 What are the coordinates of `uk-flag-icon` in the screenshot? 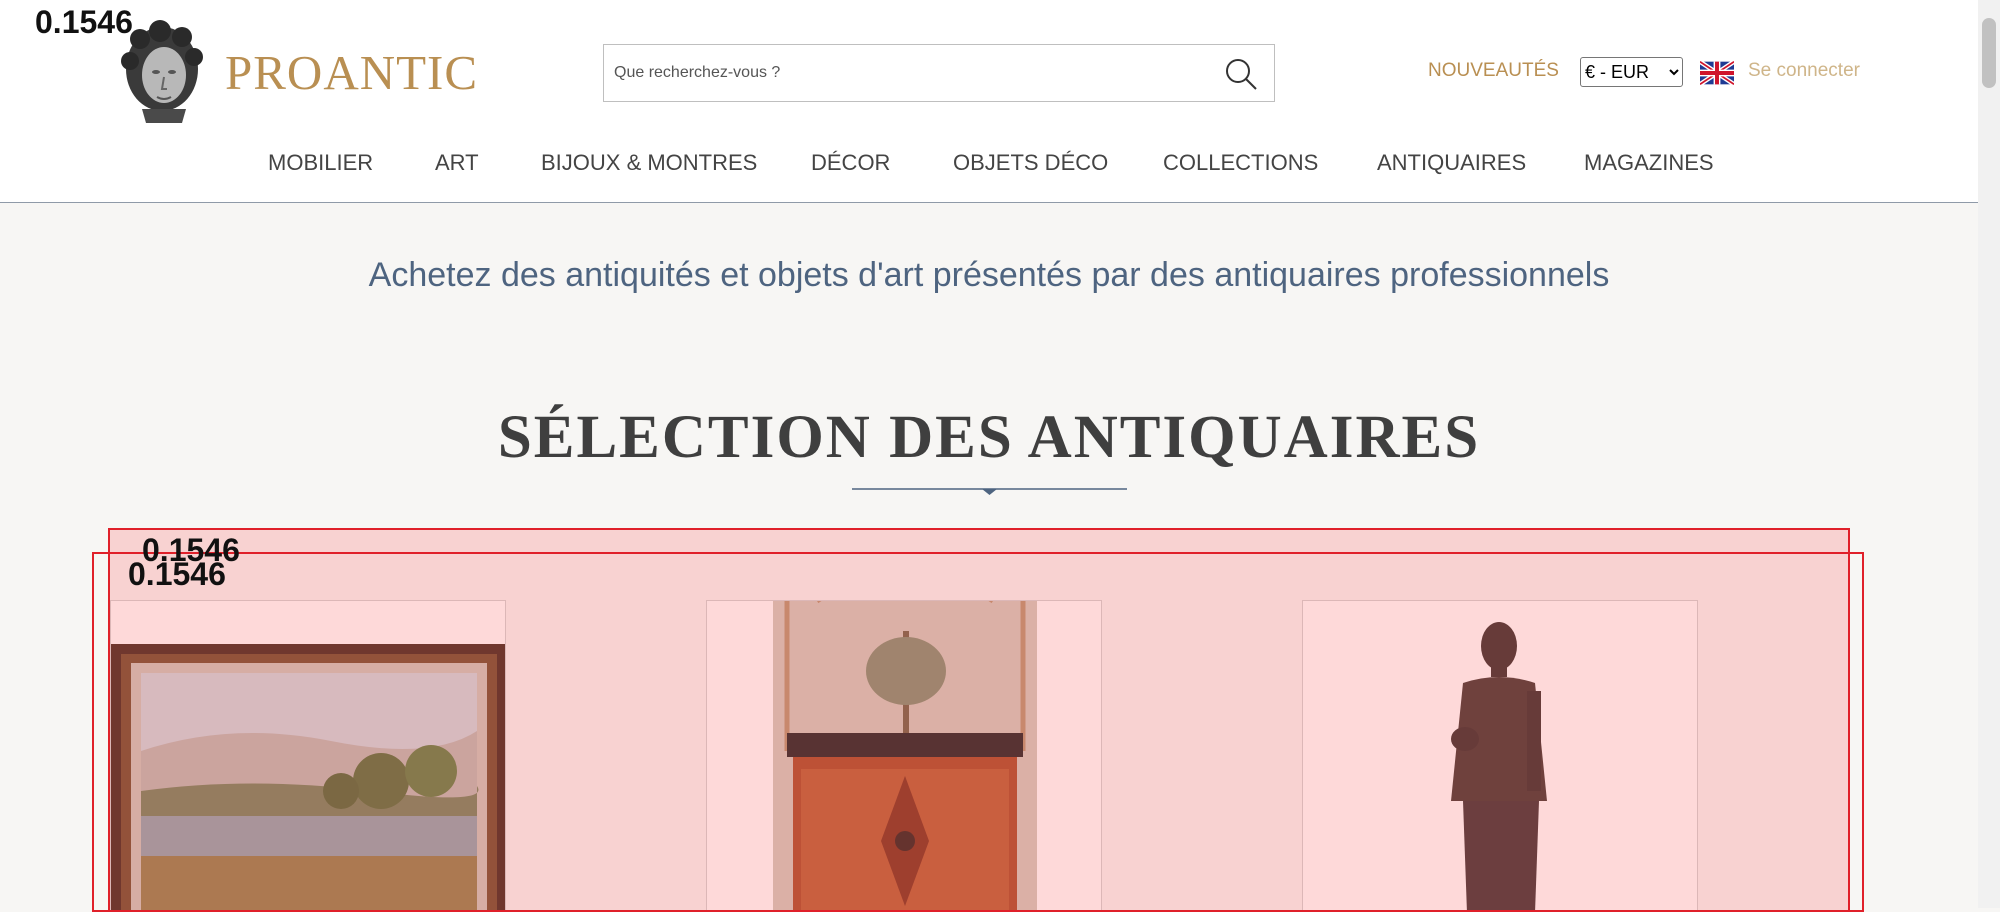 It's located at (1717, 73).